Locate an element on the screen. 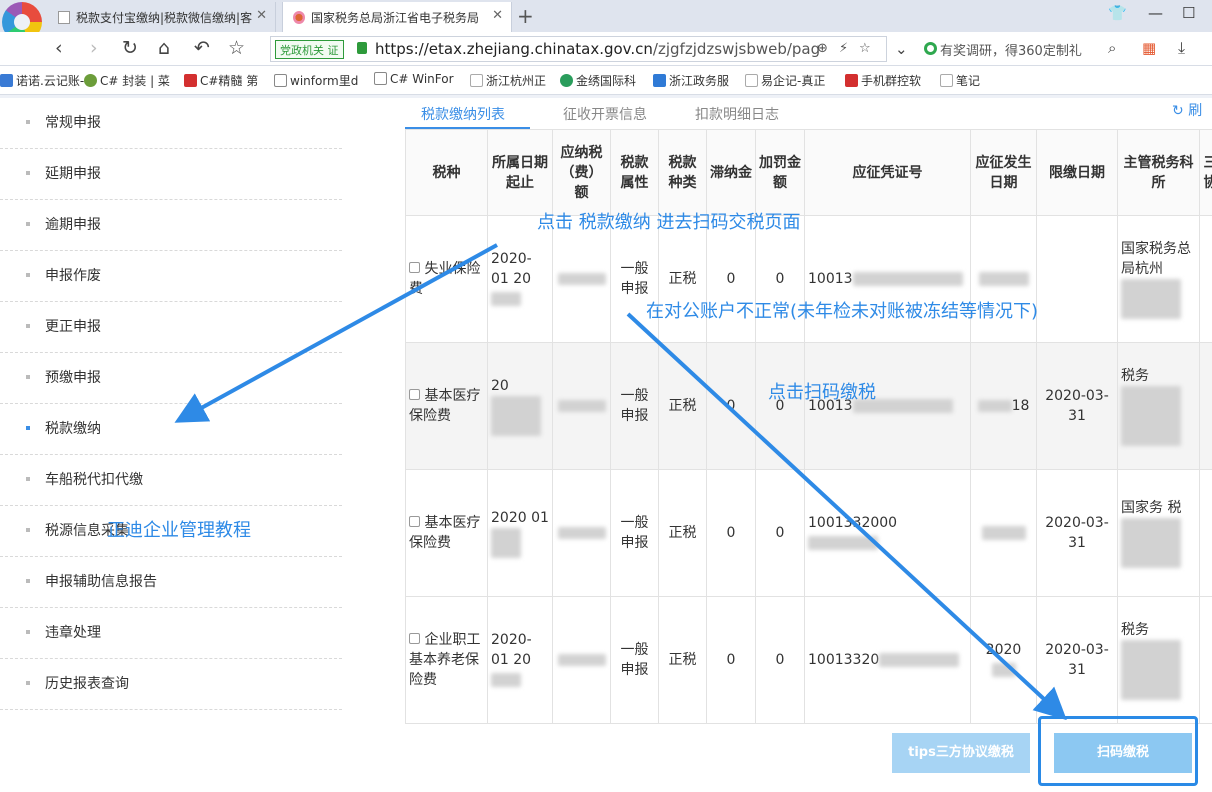  occur-date-cell: 18 is located at coordinates (1003, 406).